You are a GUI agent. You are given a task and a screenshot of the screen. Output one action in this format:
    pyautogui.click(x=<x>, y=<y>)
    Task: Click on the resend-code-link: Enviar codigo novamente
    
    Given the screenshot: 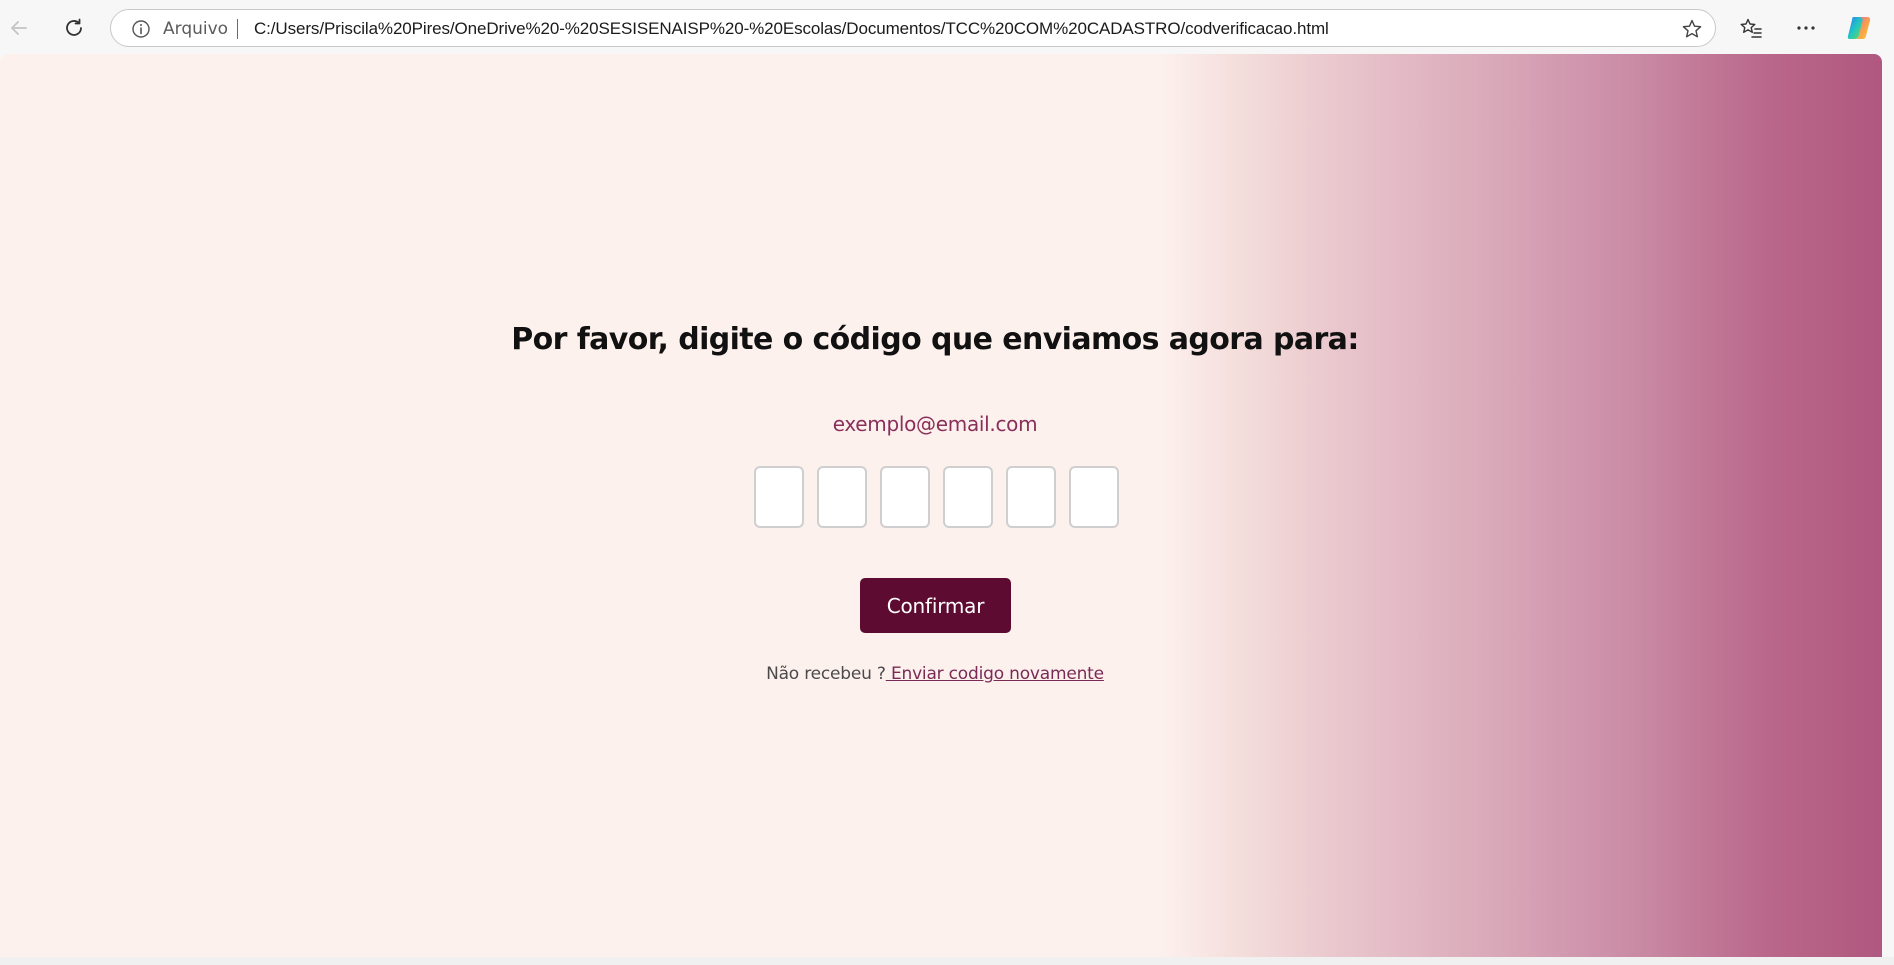 What is the action you would take?
    pyautogui.click(x=995, y=674)
    